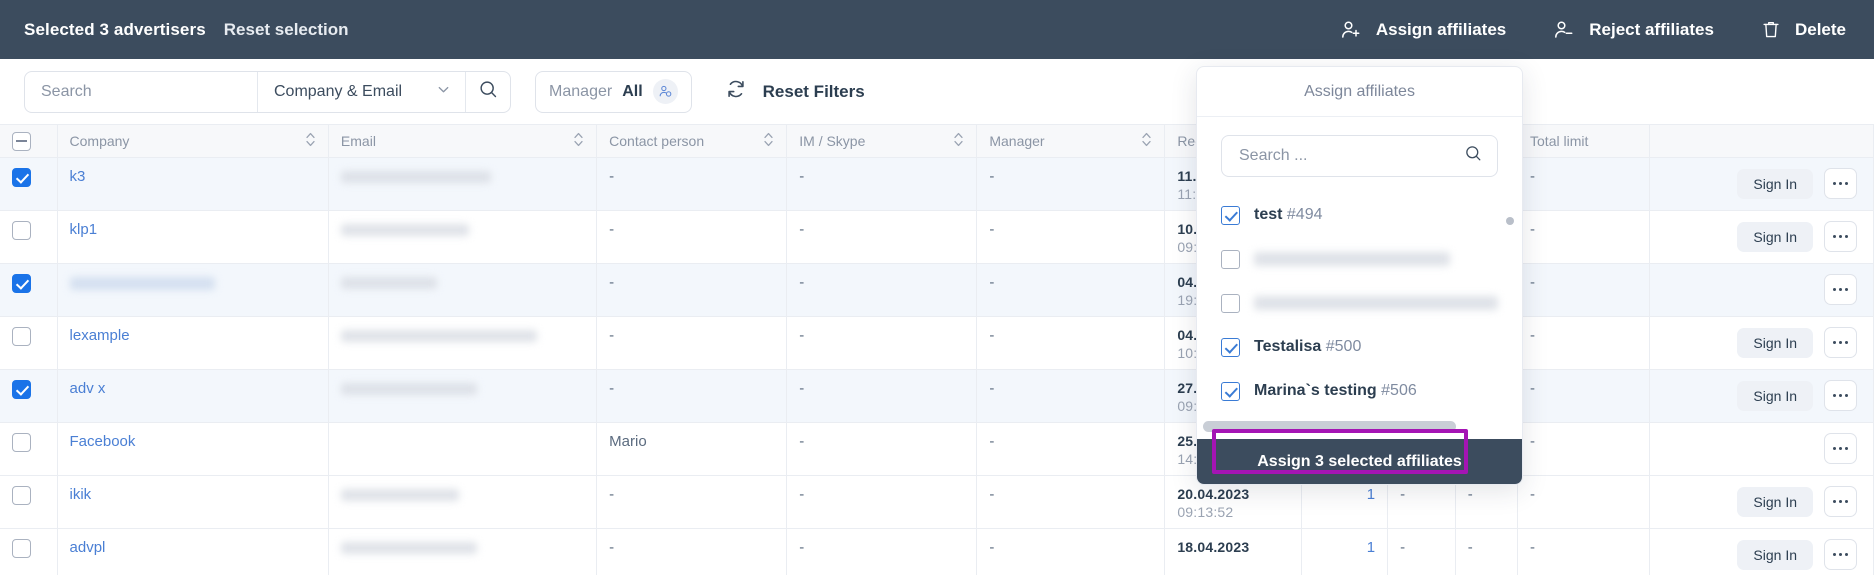 This screenshot has height=575, width=1874. What do you see at coordinates (100, 335) in the screenshot?
I see `company-link: lexample` at bounding box center [100, 335].